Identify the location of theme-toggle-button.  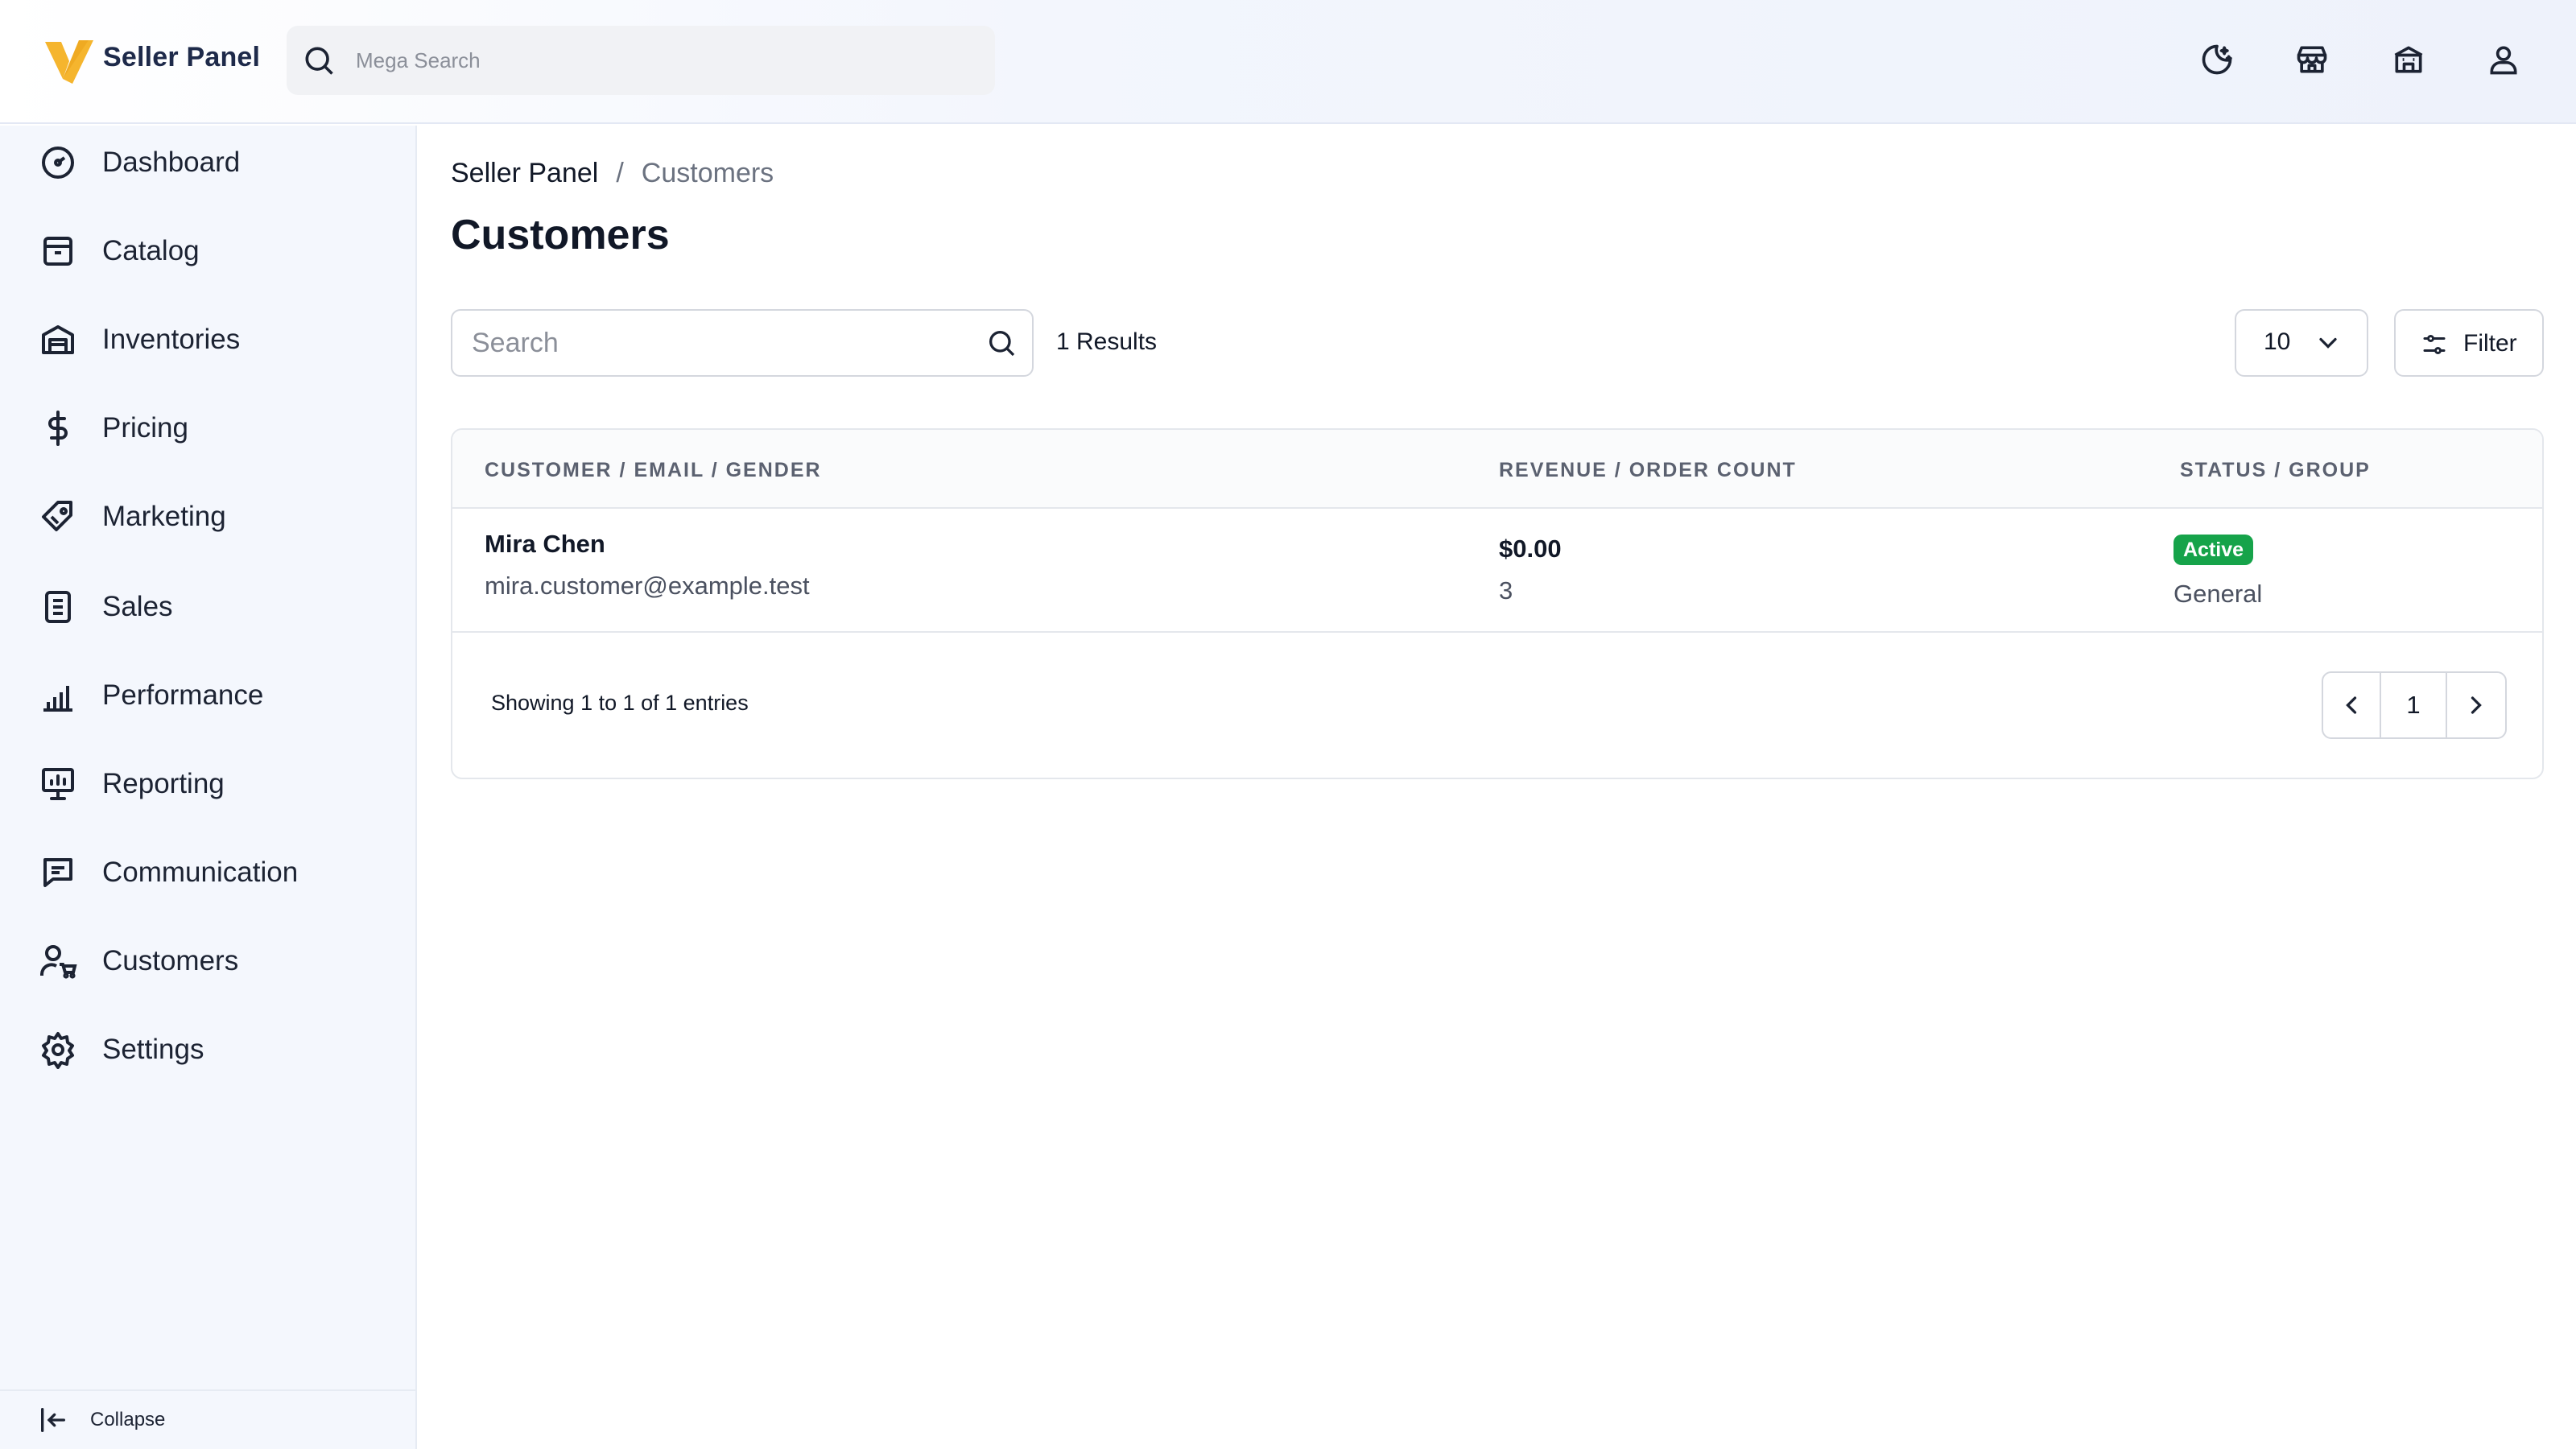
(2217, 59).